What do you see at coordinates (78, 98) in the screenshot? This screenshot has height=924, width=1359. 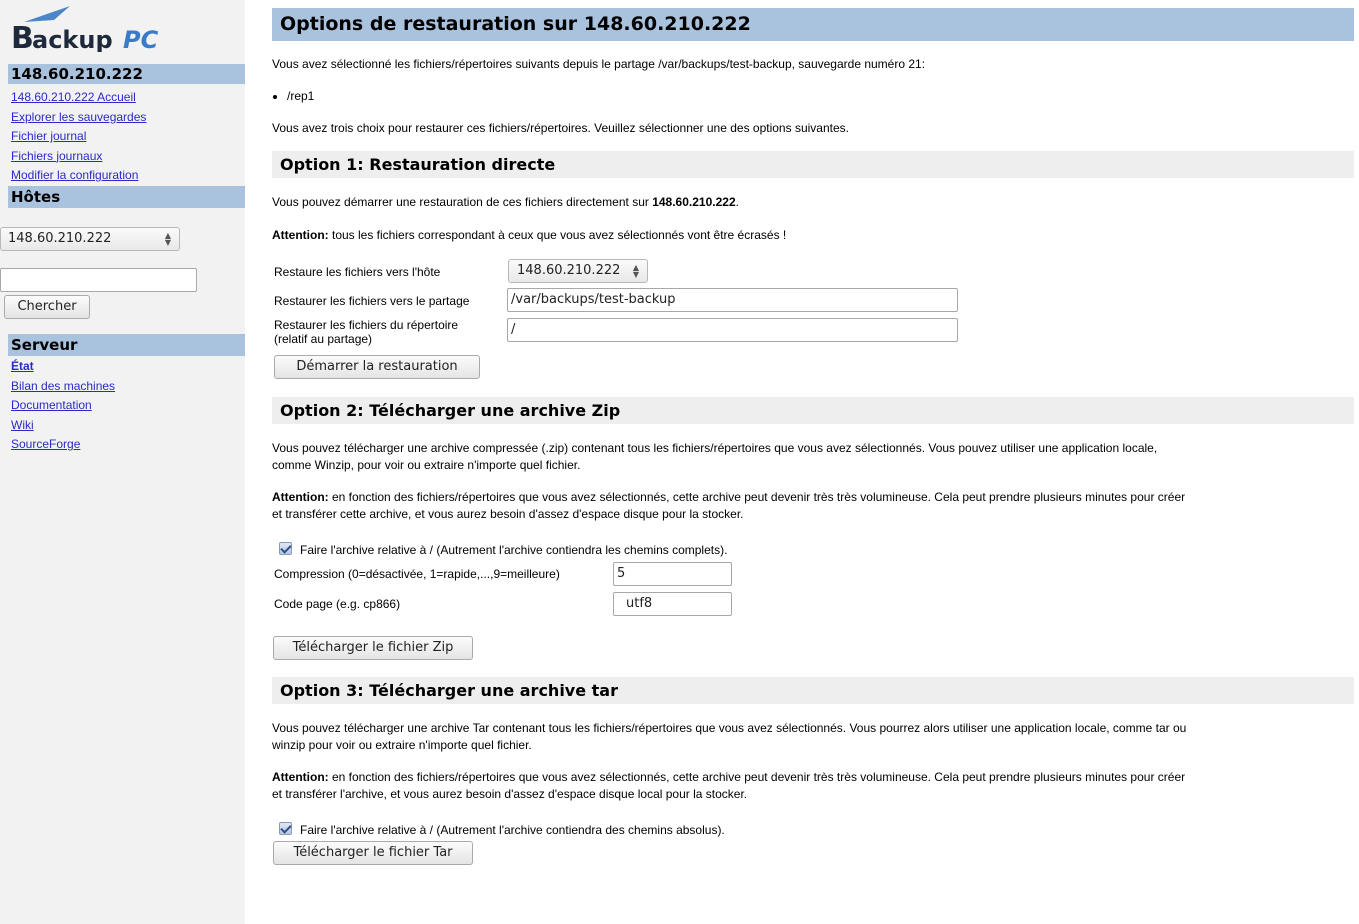 I see `host-home-link: 148.60.210.222 Accueil` at bounding box center [78, 98].